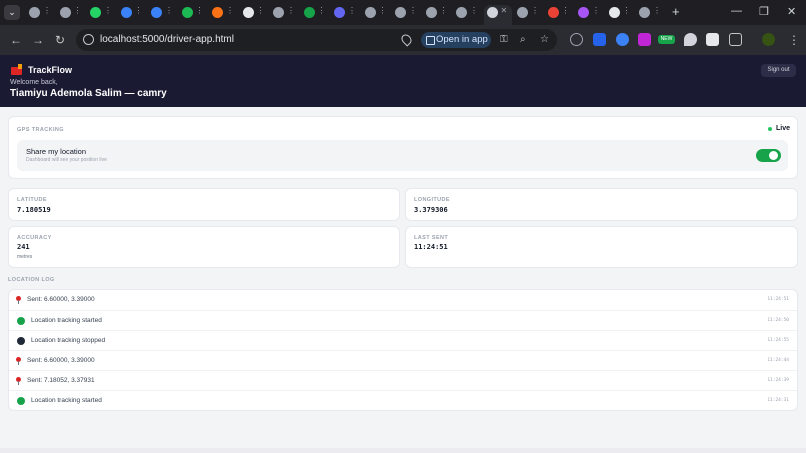  What do you see at coordinates (403, 450) in the screenshot?
I see `page-footer-strip` at bounding box center [403, 450].